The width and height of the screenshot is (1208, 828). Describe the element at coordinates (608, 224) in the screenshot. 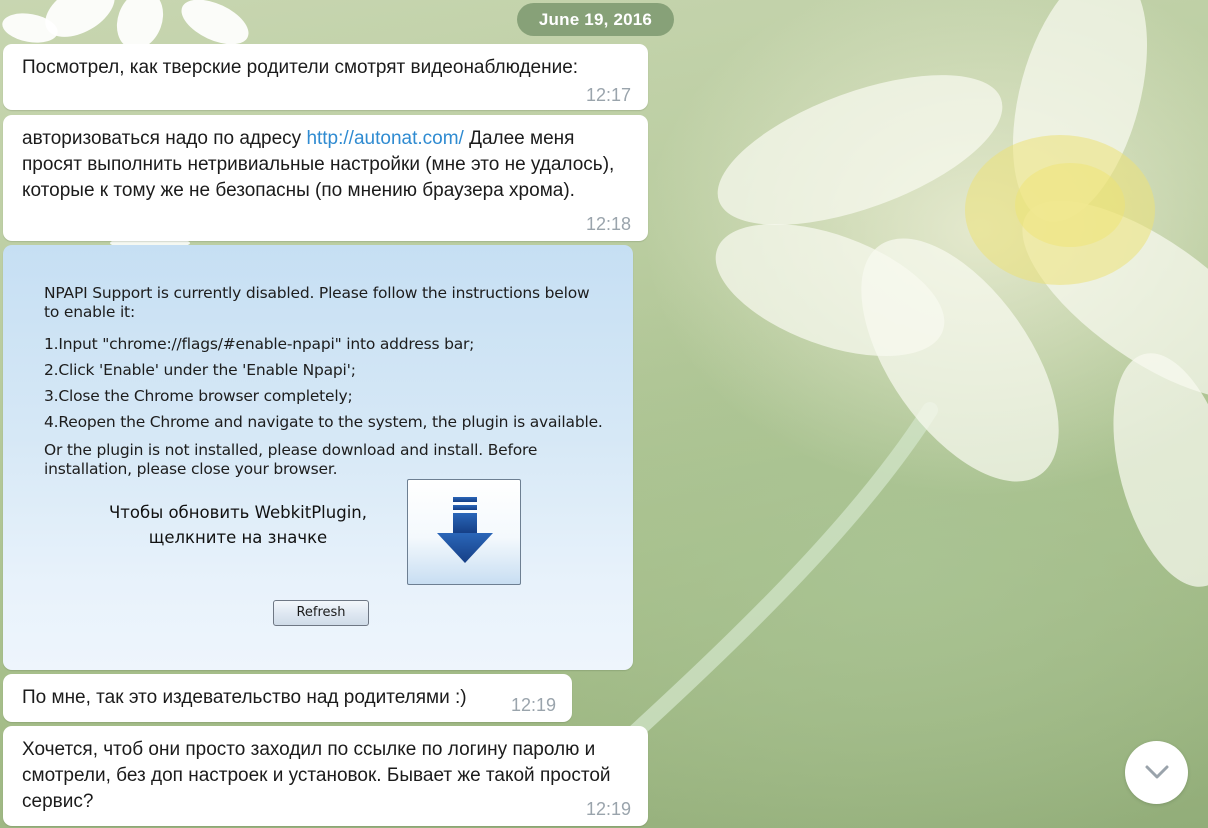

I see `message-time: 12:18` at that location.